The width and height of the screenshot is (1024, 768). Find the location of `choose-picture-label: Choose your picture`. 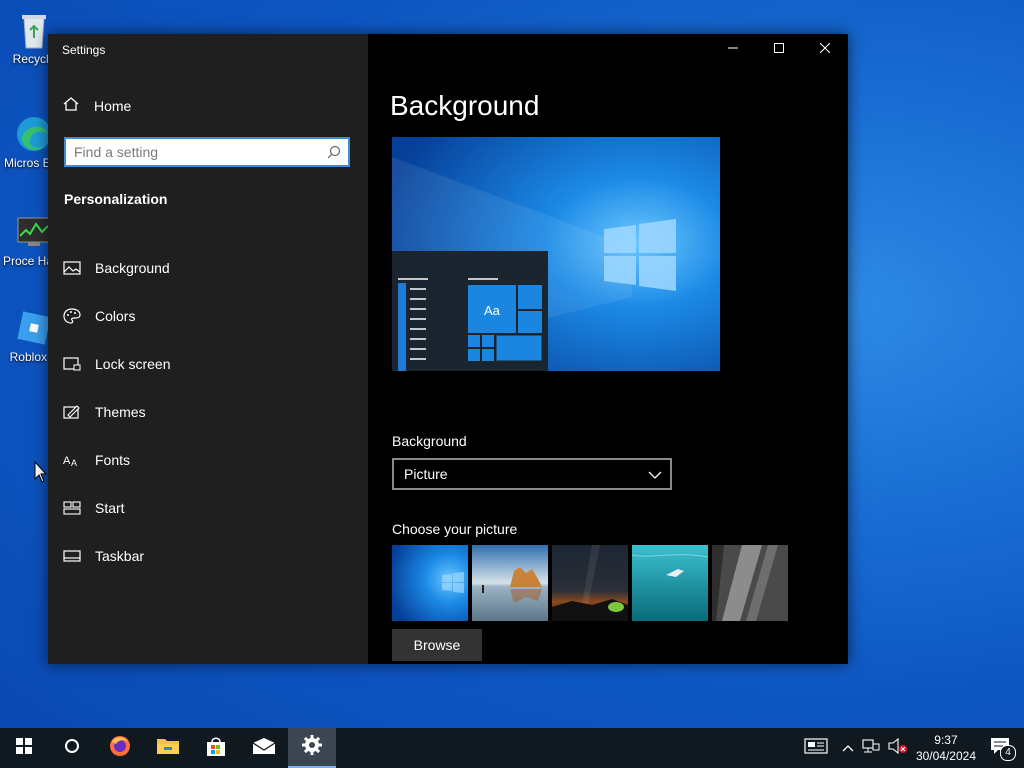

choose-picture-label: Choose your picture is located at coordinates (455, 529).